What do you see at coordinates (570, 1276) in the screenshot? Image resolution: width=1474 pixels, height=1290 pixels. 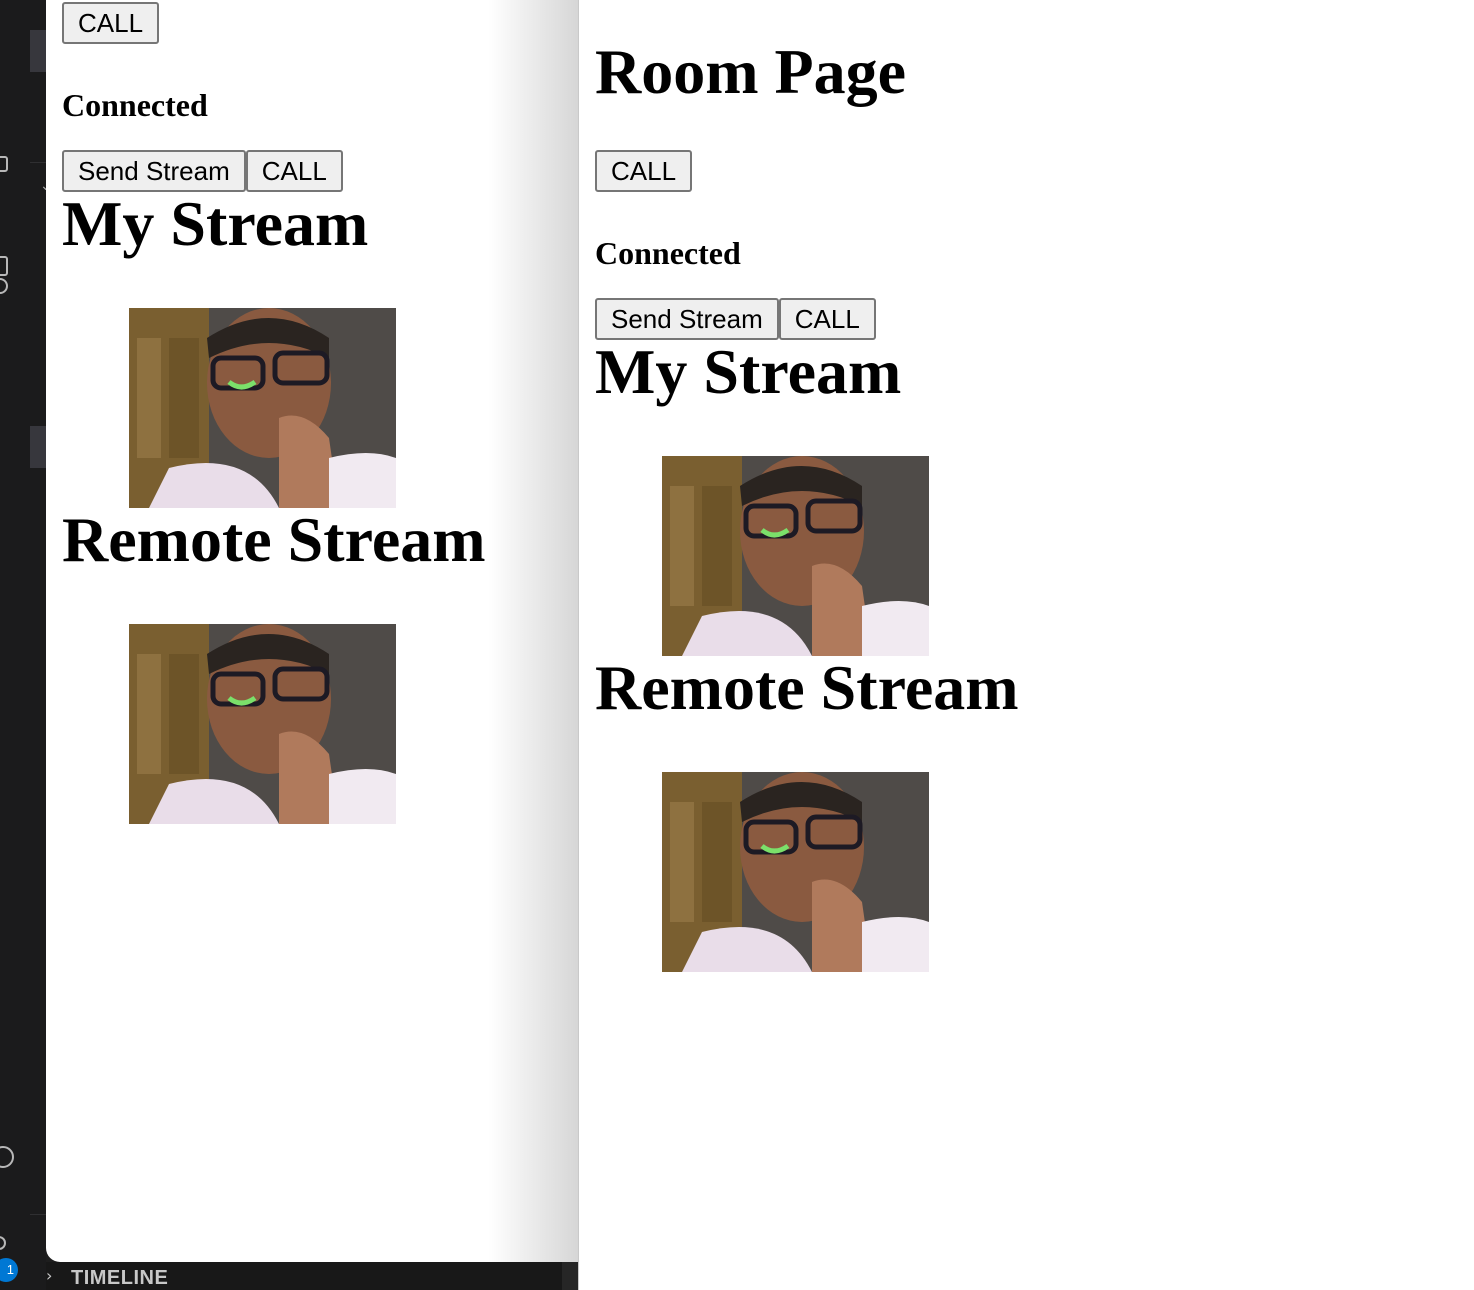 I see `panel-gap` at bounding box center [570, 1276].